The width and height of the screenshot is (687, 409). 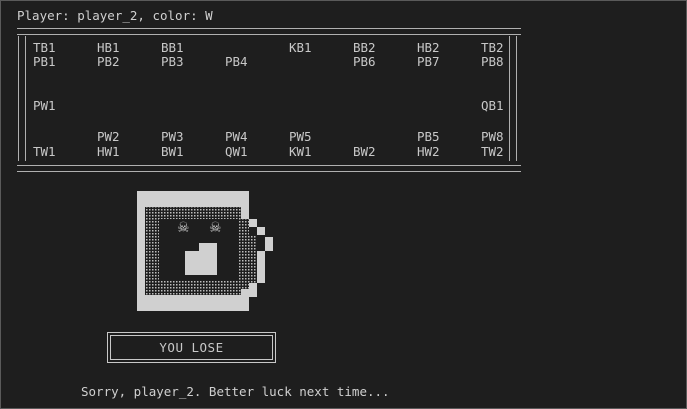 What do you see at coordinates (428, 151) in the screenshot?
I see `board-cell: HW2` at bounding box center [428, 151].